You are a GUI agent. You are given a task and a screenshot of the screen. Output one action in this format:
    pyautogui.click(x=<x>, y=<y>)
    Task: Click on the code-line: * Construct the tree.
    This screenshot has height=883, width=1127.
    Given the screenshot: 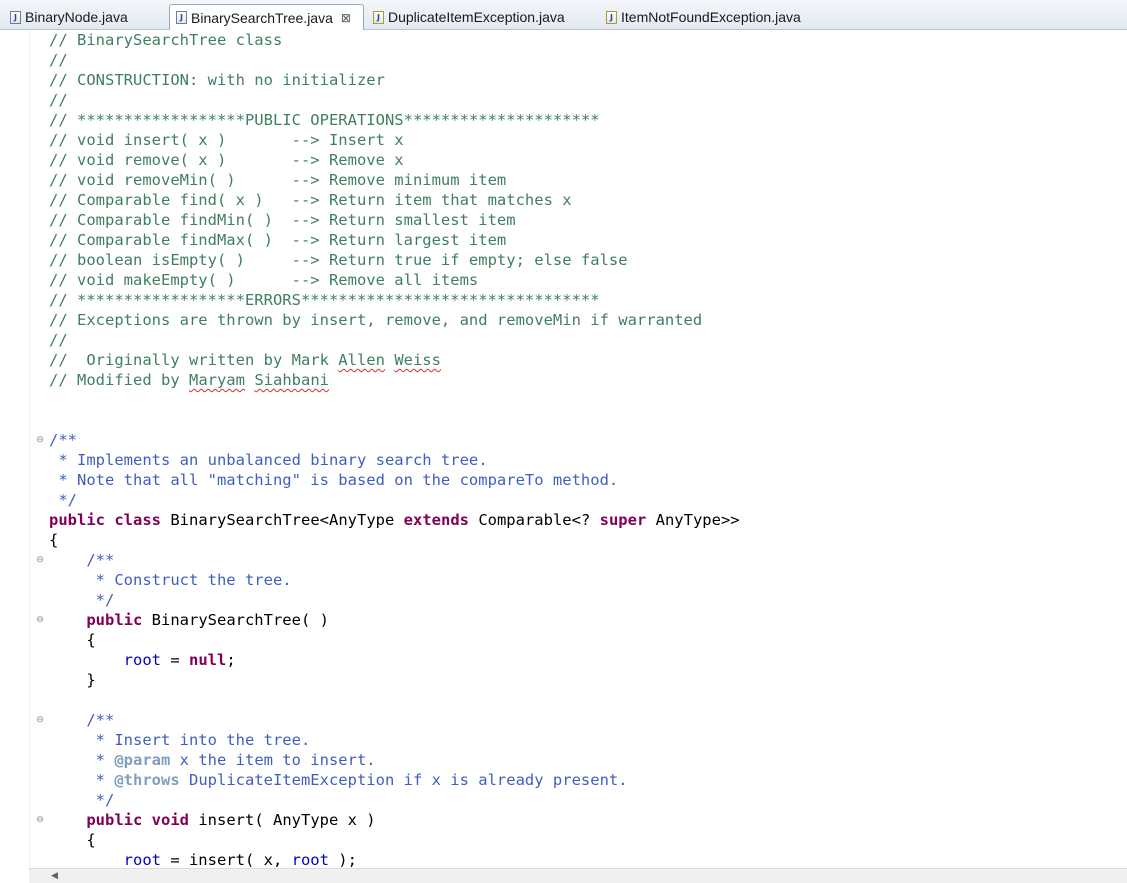 What is the action you would take?
    pyautogui.click(x=394, y=580)
    